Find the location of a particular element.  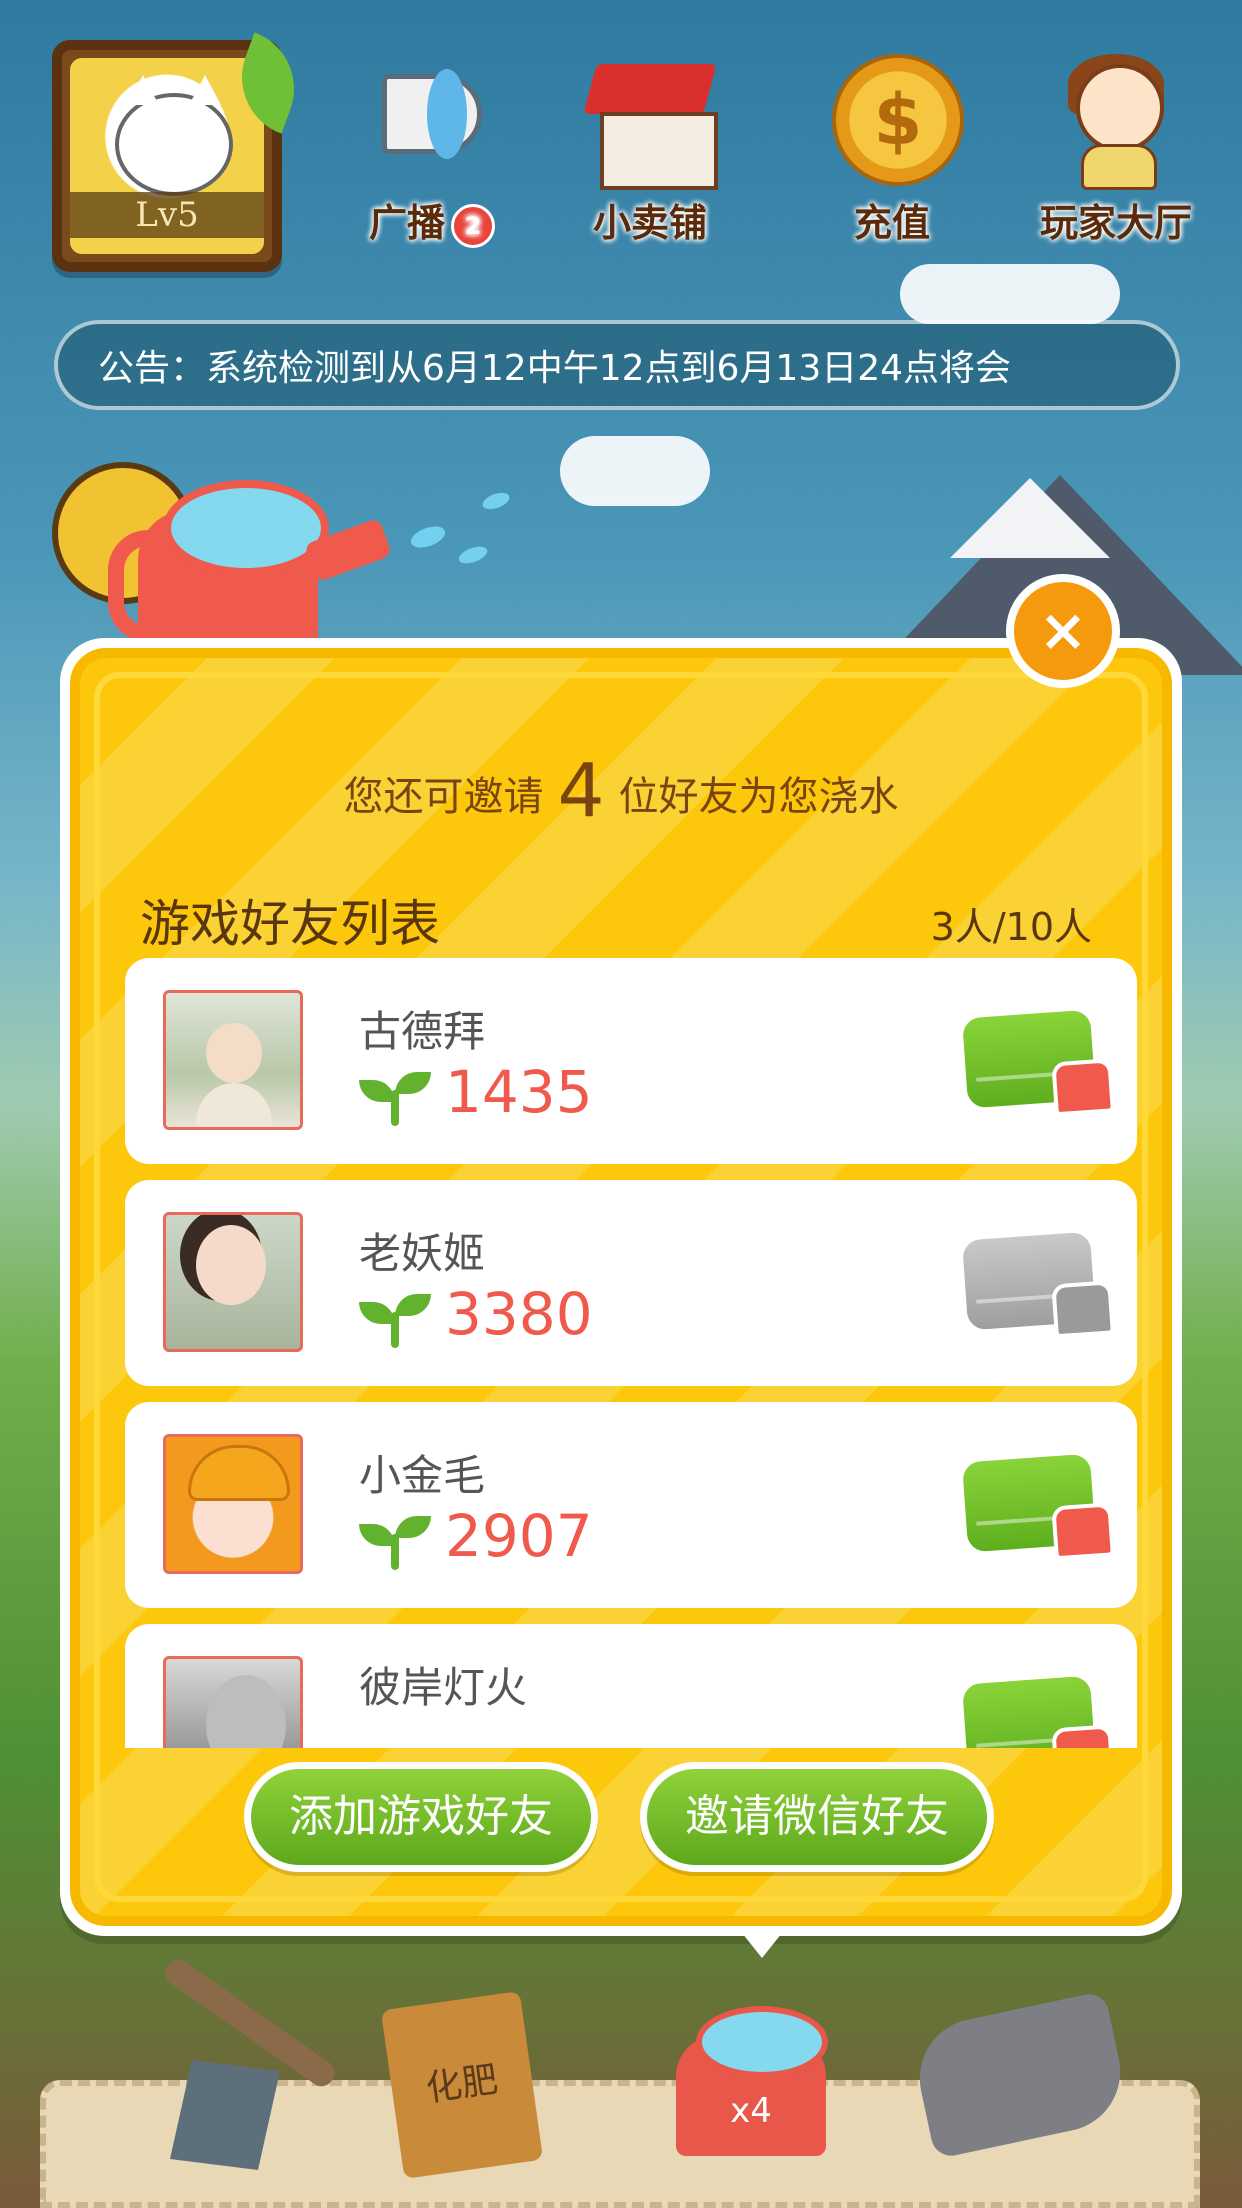

announcement-bar: 公告：系统检测到从6月12中午12点到6月13日24点将会 is located at coordinates (617, 365).